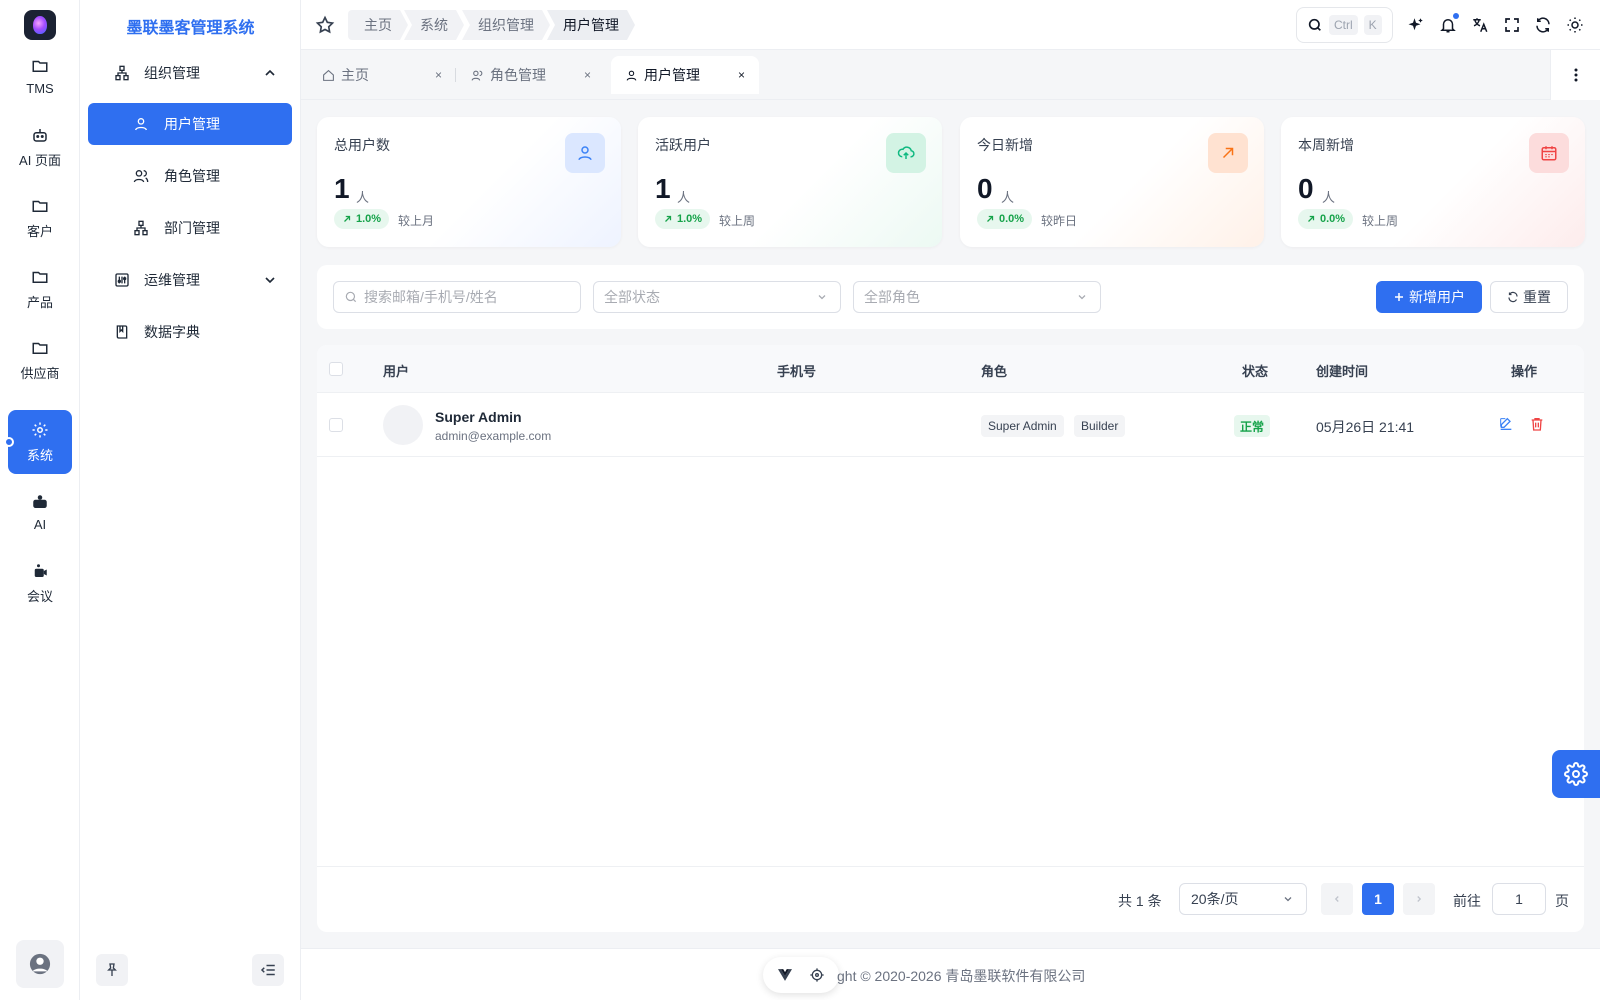 The height and width of the screenshot is (1000, 1600). What do you see at coordinates (1456, 16) in the screenshot?
I see `notification-dot` at bounding box center [1456, 16].